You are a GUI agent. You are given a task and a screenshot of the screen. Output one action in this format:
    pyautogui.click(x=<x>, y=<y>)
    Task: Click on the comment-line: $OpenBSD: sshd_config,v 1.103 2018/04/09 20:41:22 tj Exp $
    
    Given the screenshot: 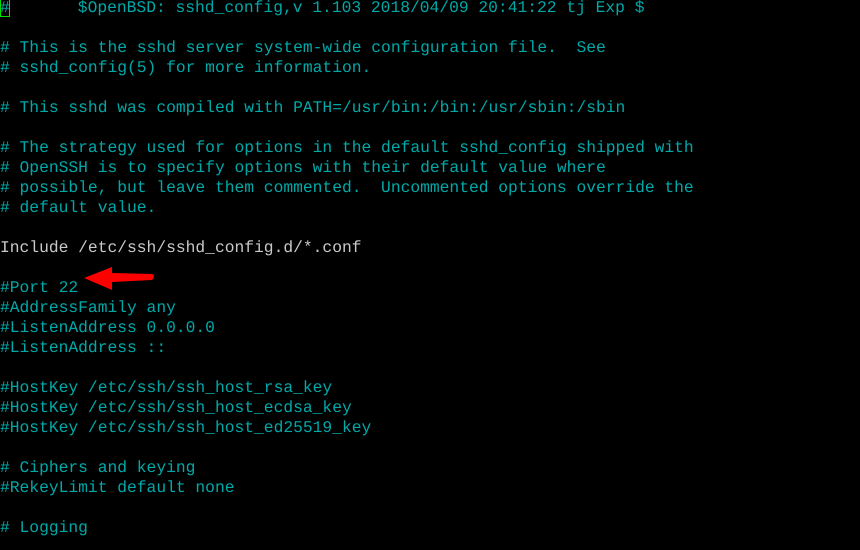 What is the action you would take?
    pyautogui.click(x=360, y=9)
    